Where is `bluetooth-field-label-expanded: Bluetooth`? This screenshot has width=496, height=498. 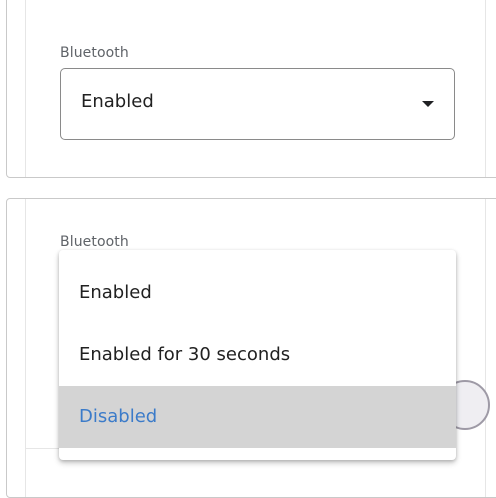 bluetooth-field-label-expanded: Bluetooth is located at coordinates (94, 242).